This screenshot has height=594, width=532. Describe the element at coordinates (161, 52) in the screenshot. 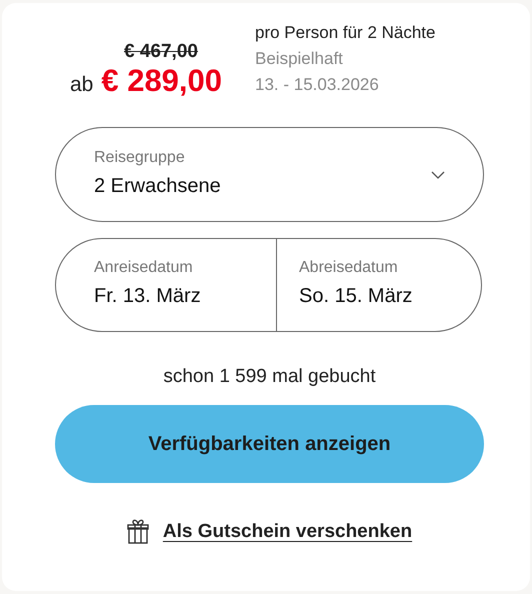

I see `old-price: € 467,00` at that location.